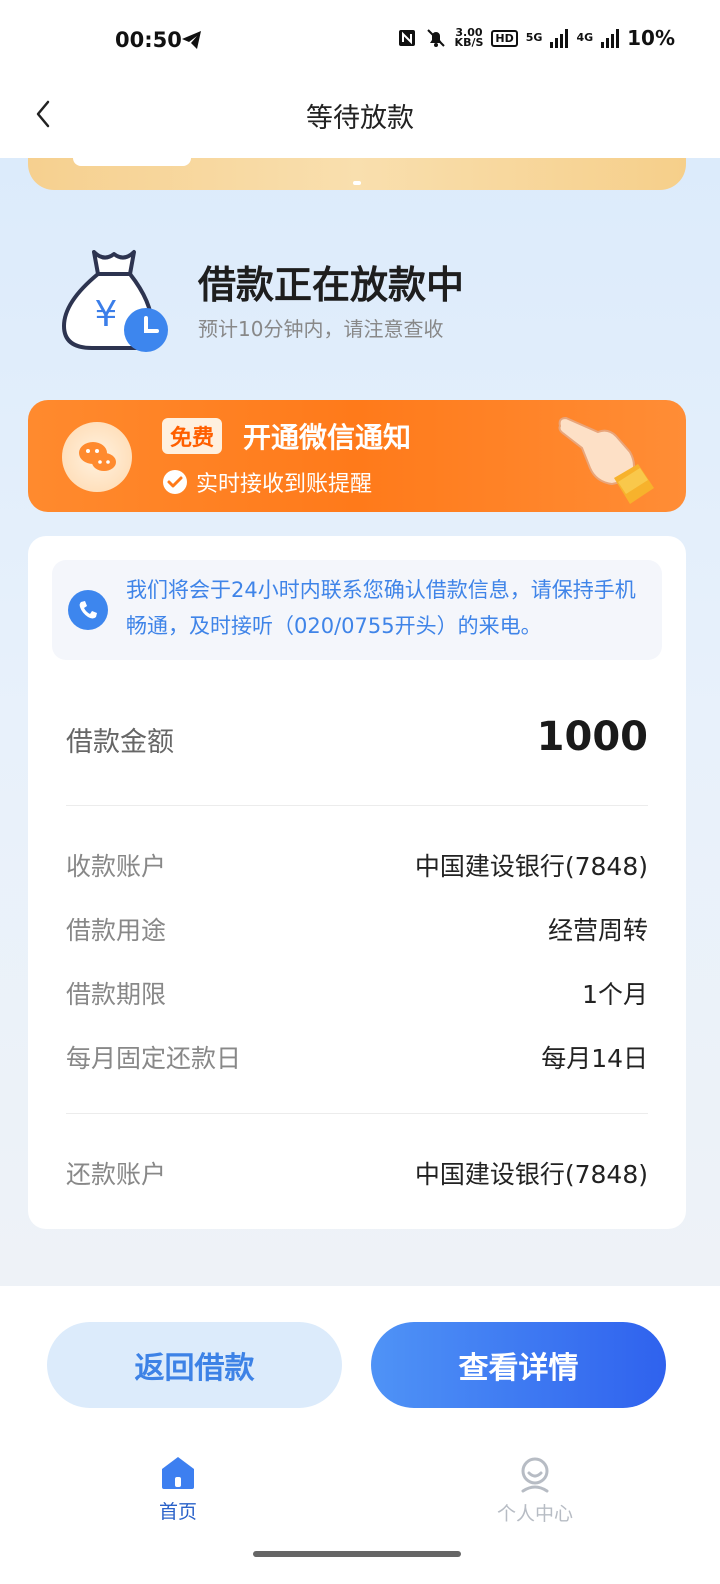 The image size is (720, 1584). I want to click on detail-row-purpose: 借款用途 经营周转, so click(357, 931).